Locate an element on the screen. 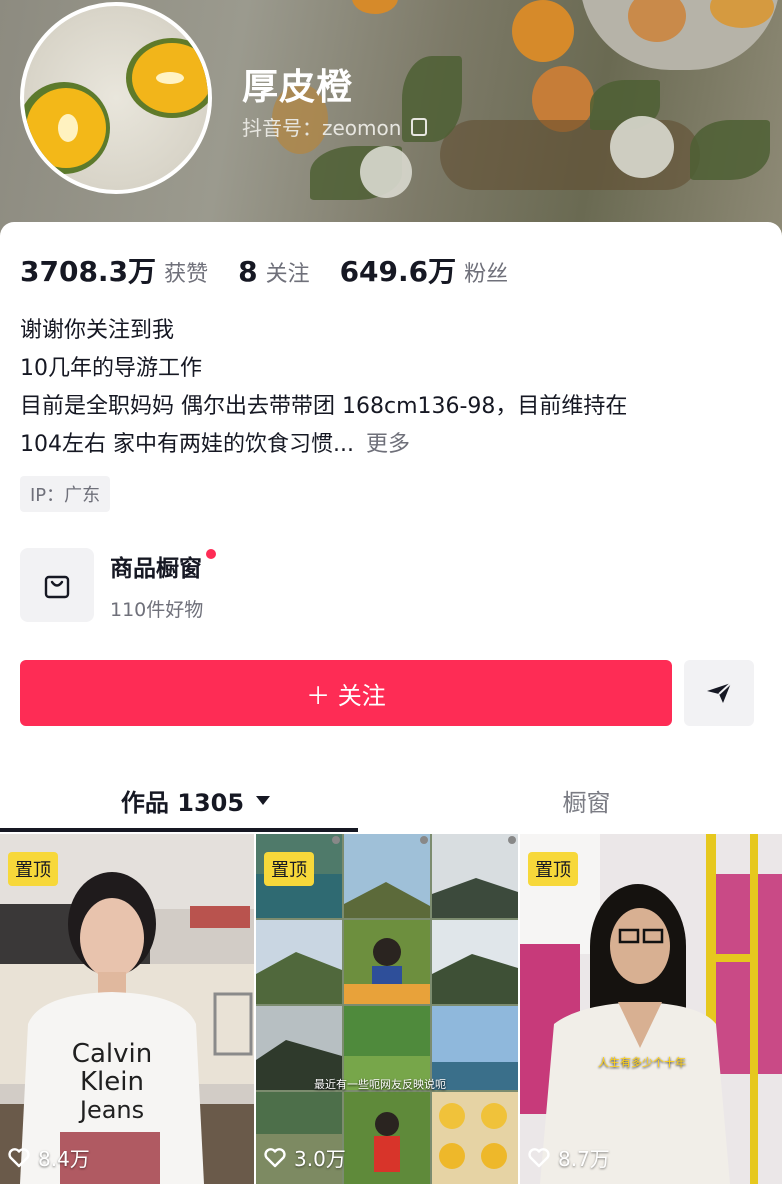 The image size is (782, 1184). ip-location-tag: IP：广东 is located at coordinates (65, 494).